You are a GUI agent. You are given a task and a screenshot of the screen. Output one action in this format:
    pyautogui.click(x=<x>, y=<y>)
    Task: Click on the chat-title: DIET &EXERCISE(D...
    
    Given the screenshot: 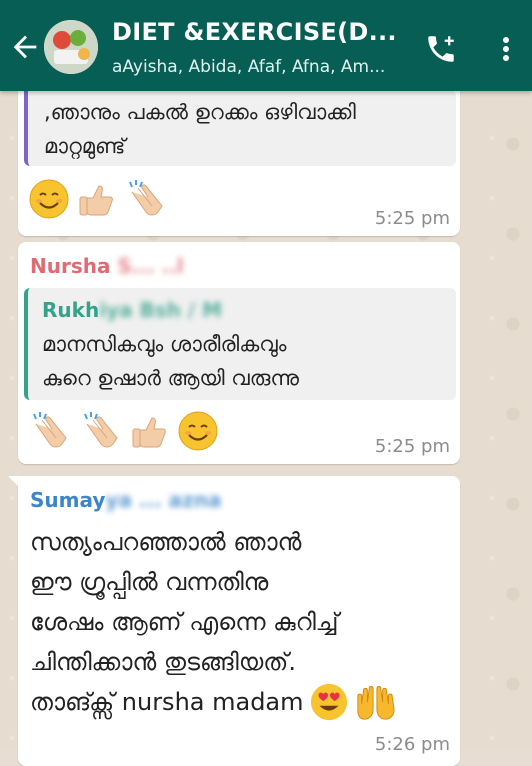 What is the action you would take?
    pyautogui.click(x=257, y=32)
    